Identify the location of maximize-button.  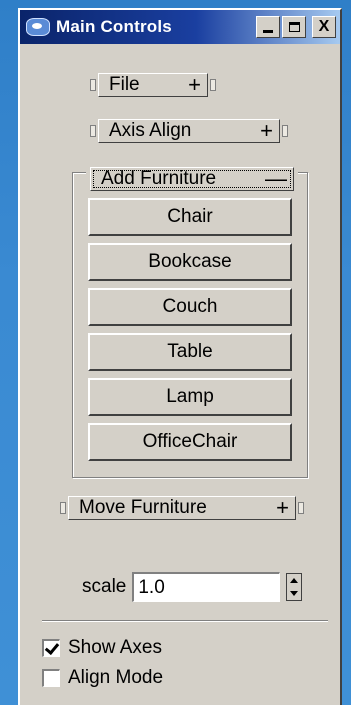
(294, 27).